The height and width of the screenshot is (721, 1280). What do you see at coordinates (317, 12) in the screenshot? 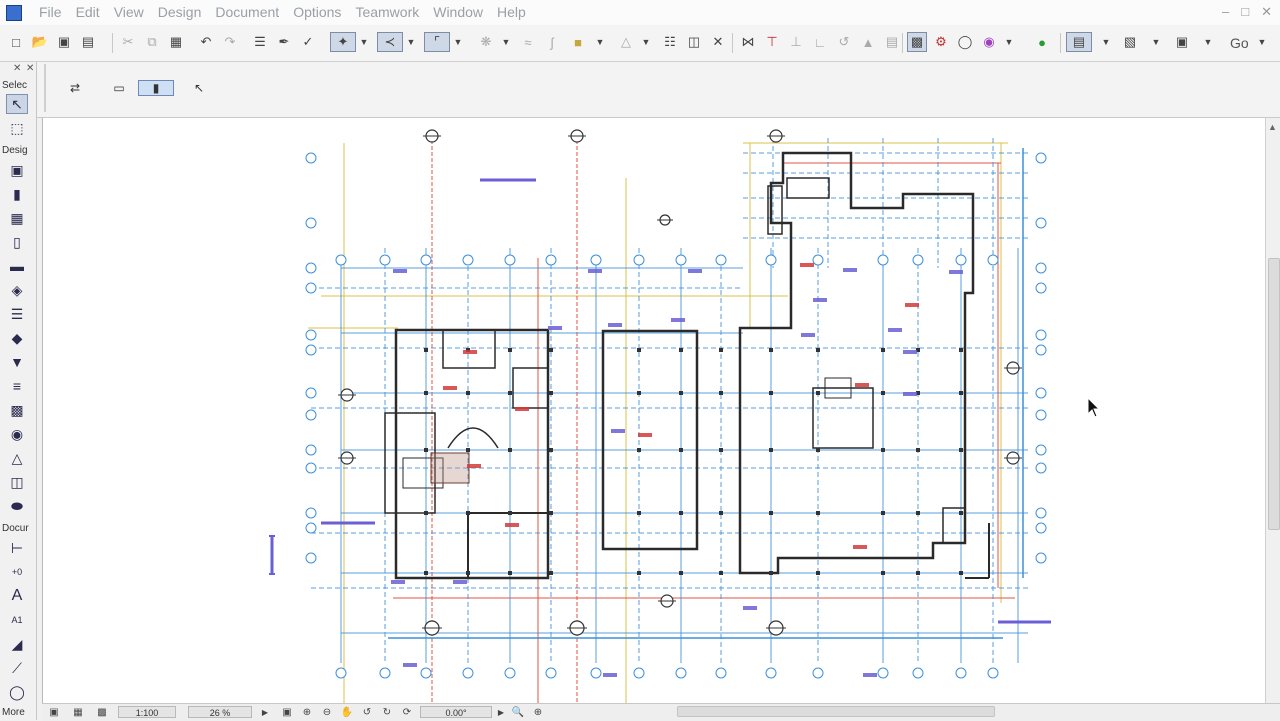
I see `menu-options: Options` at bounding box center [317, 12].